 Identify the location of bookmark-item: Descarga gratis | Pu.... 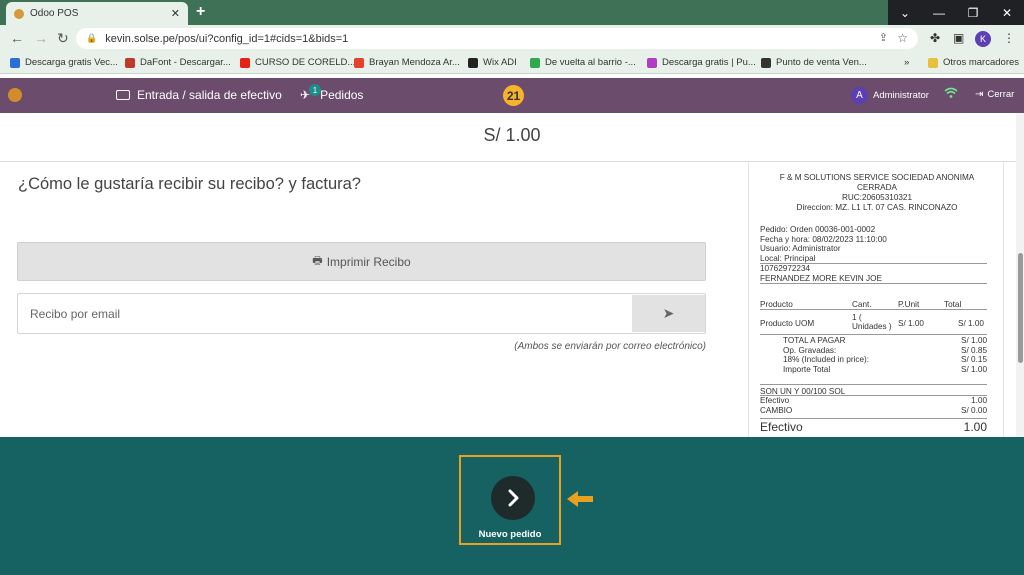
(701, 62).